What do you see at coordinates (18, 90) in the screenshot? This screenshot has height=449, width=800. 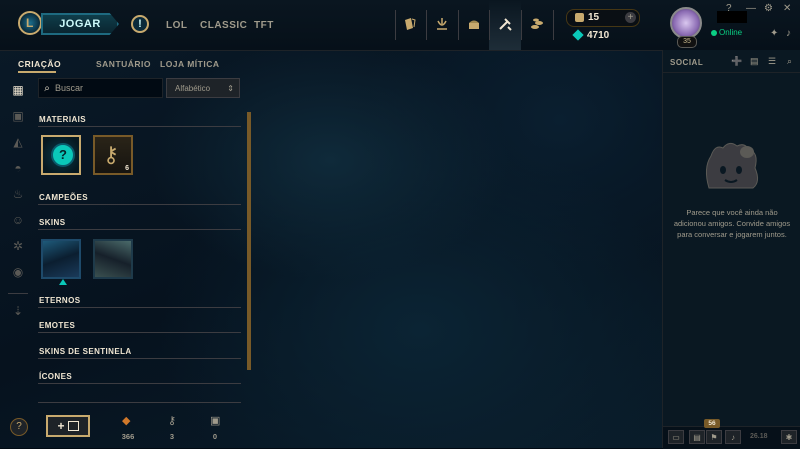 I see `grid-all-icon: ▦` at bounding box center [18, 90].